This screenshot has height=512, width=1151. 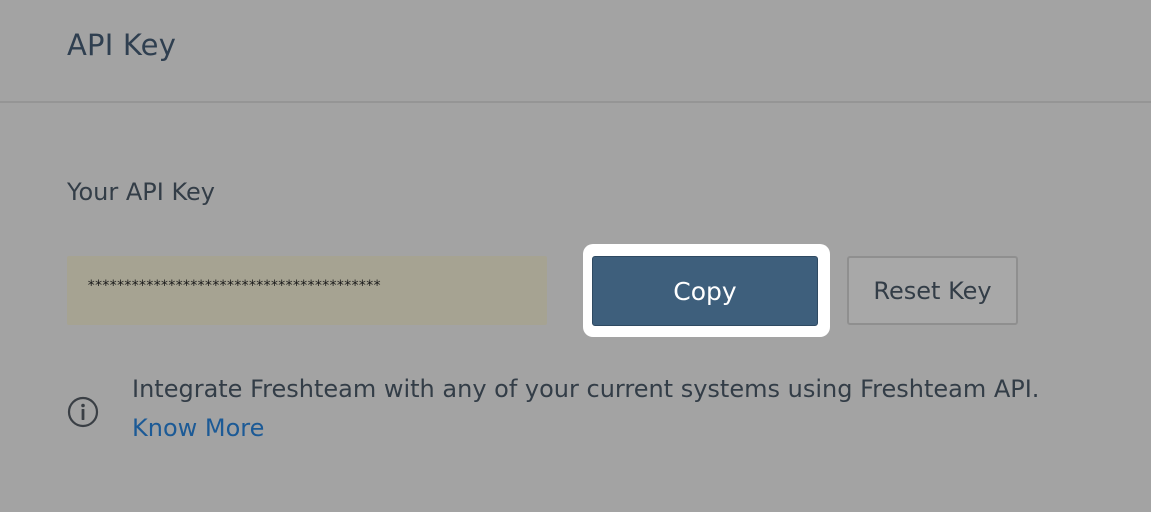 What do you see at coordinates (83, 412) in the screenshot?
I see `info-icon` at bounding box center [83, 412].